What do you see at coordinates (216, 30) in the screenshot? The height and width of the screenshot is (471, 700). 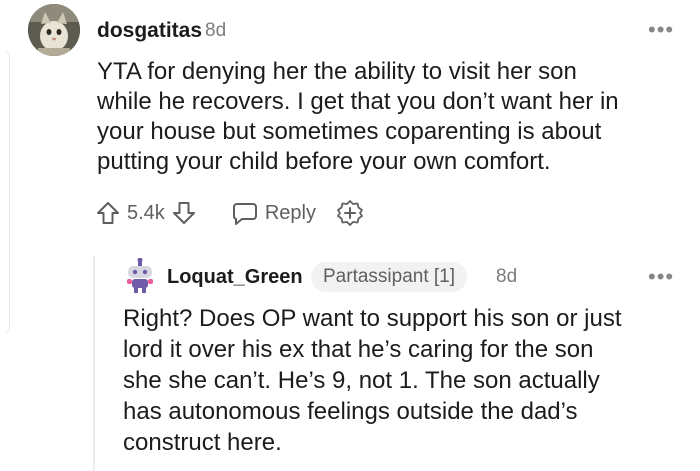 I see `comment-timestamp: 8d` at bounding box center [216, 30].